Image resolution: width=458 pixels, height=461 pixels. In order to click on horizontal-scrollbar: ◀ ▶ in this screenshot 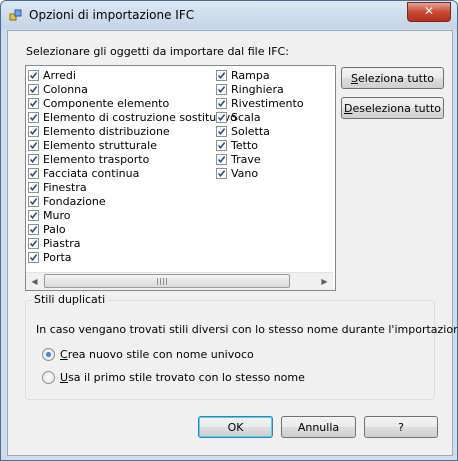, I will do `click(179, 281)`.